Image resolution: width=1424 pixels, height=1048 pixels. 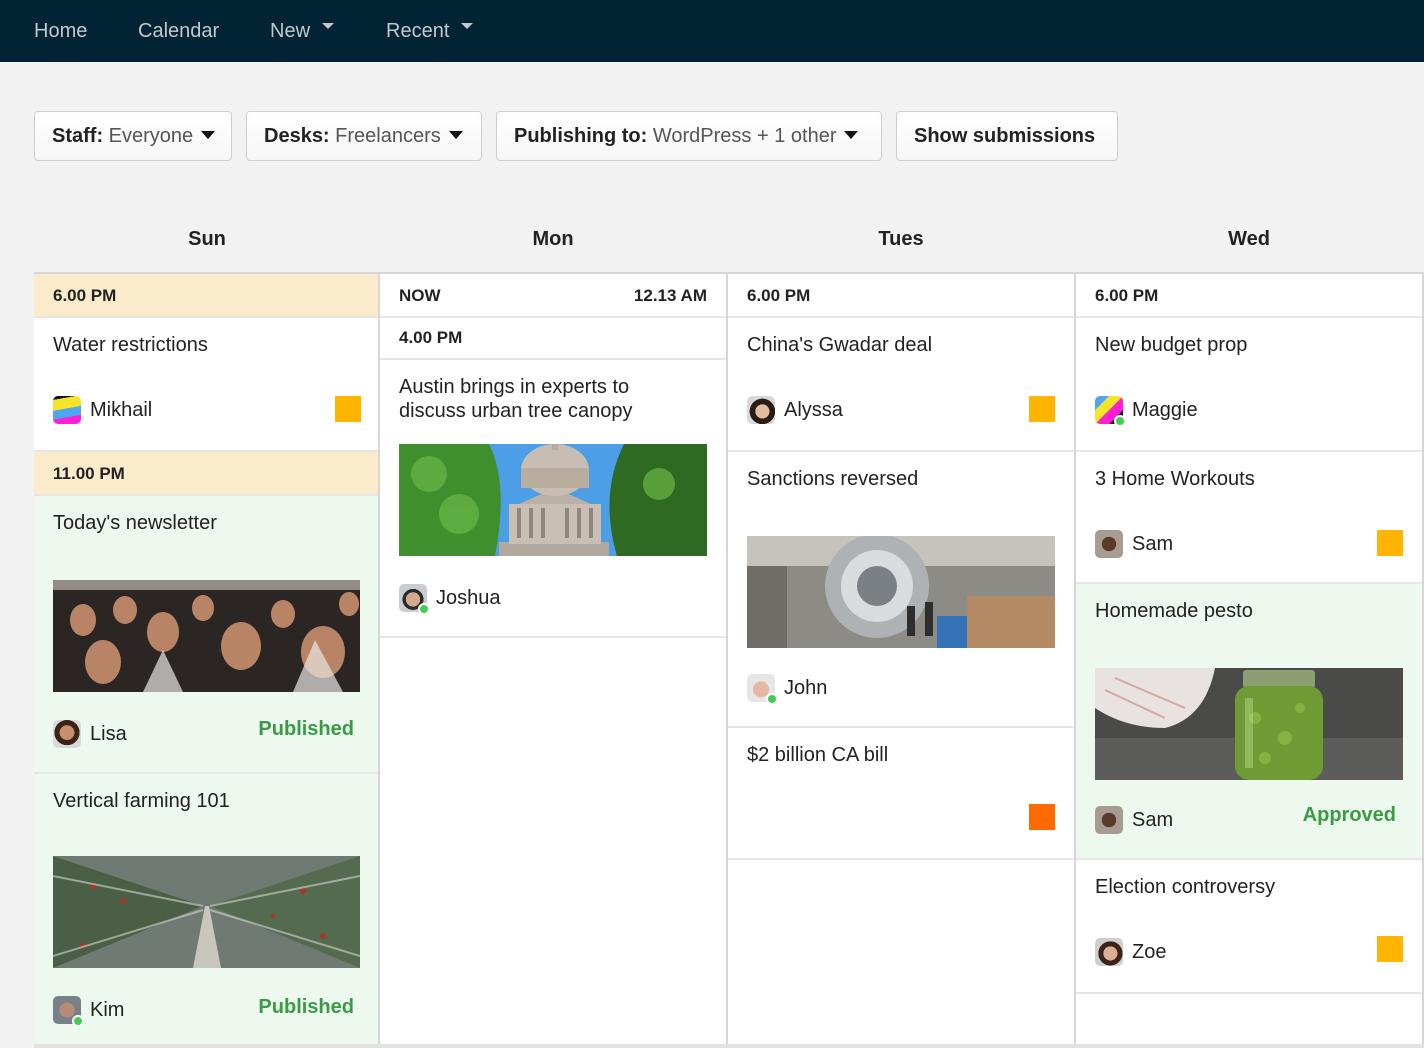 I want to click on item-author: John, so click(x=787, y=689).